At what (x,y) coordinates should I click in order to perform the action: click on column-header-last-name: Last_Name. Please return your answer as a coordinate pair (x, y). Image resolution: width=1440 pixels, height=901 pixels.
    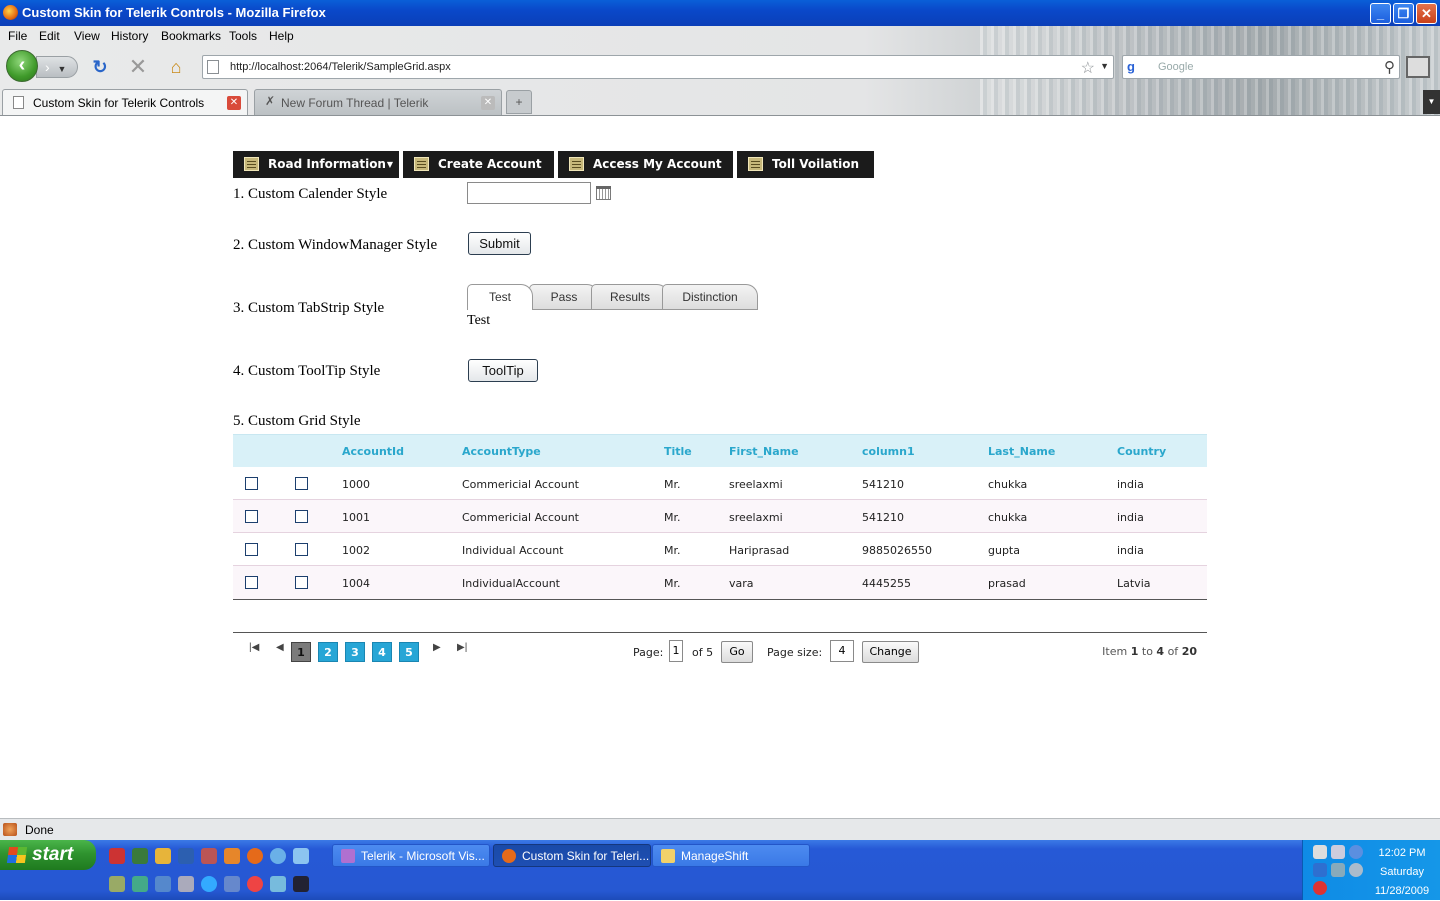
    Looking at the image, I should click on (1021, 451).